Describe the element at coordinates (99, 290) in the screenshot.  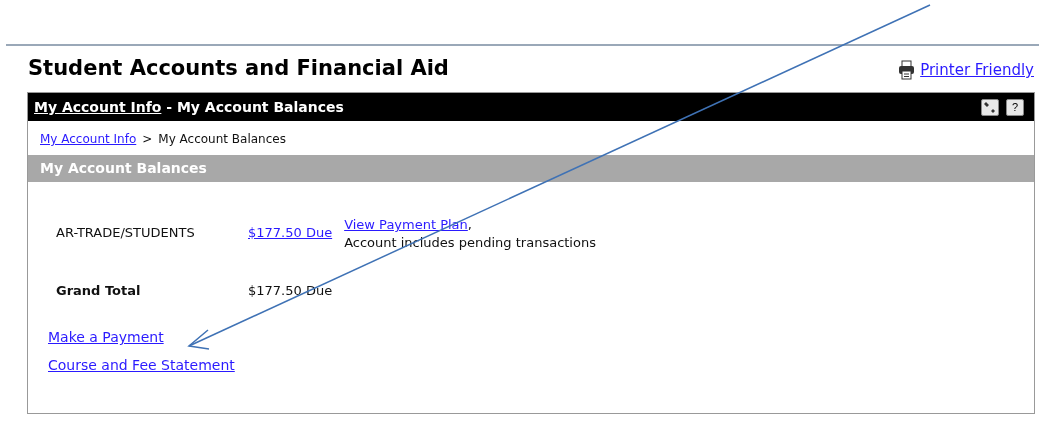
I see `account-name: Grand Total` at that location.